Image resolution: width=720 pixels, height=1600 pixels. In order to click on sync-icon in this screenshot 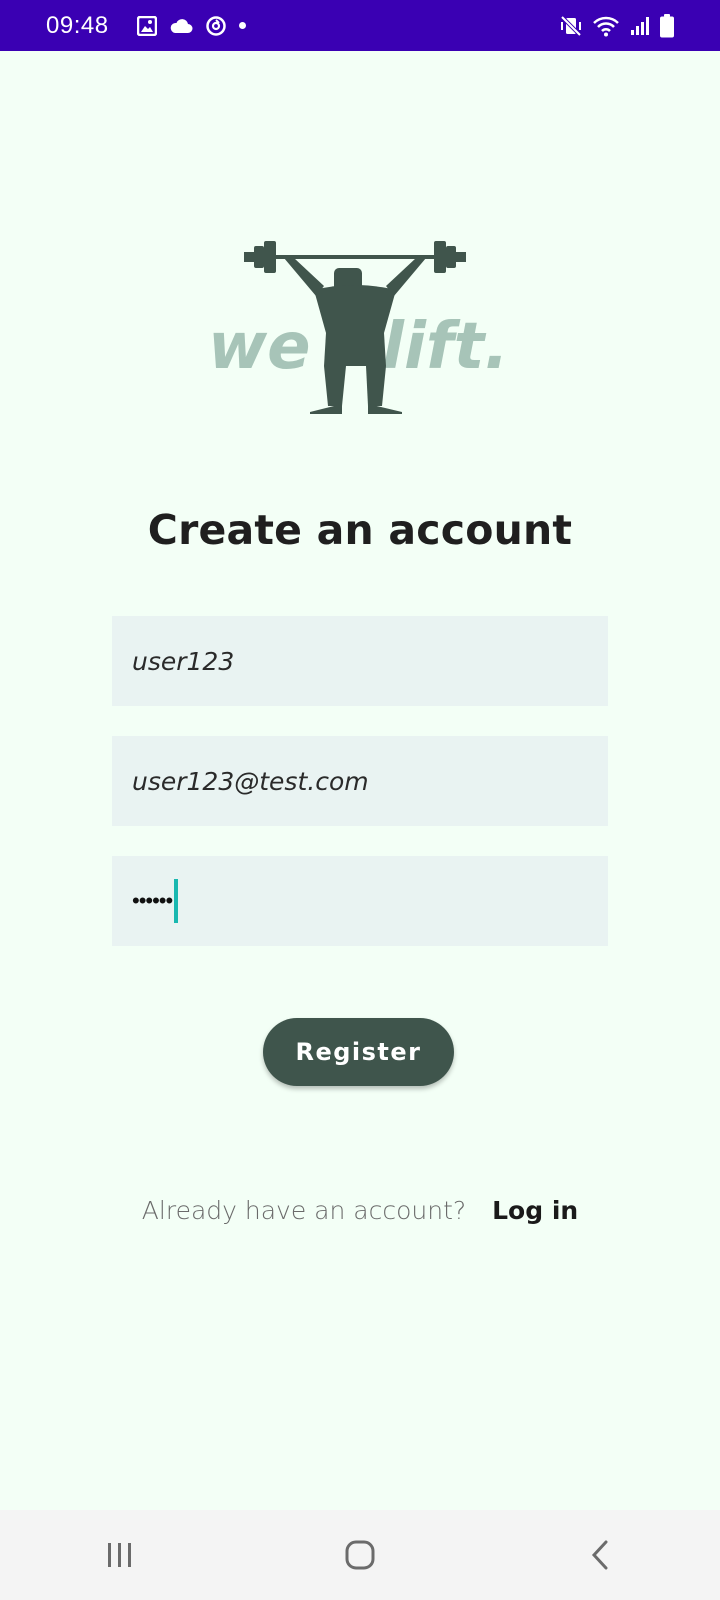, I will do `click(216, 26)`.